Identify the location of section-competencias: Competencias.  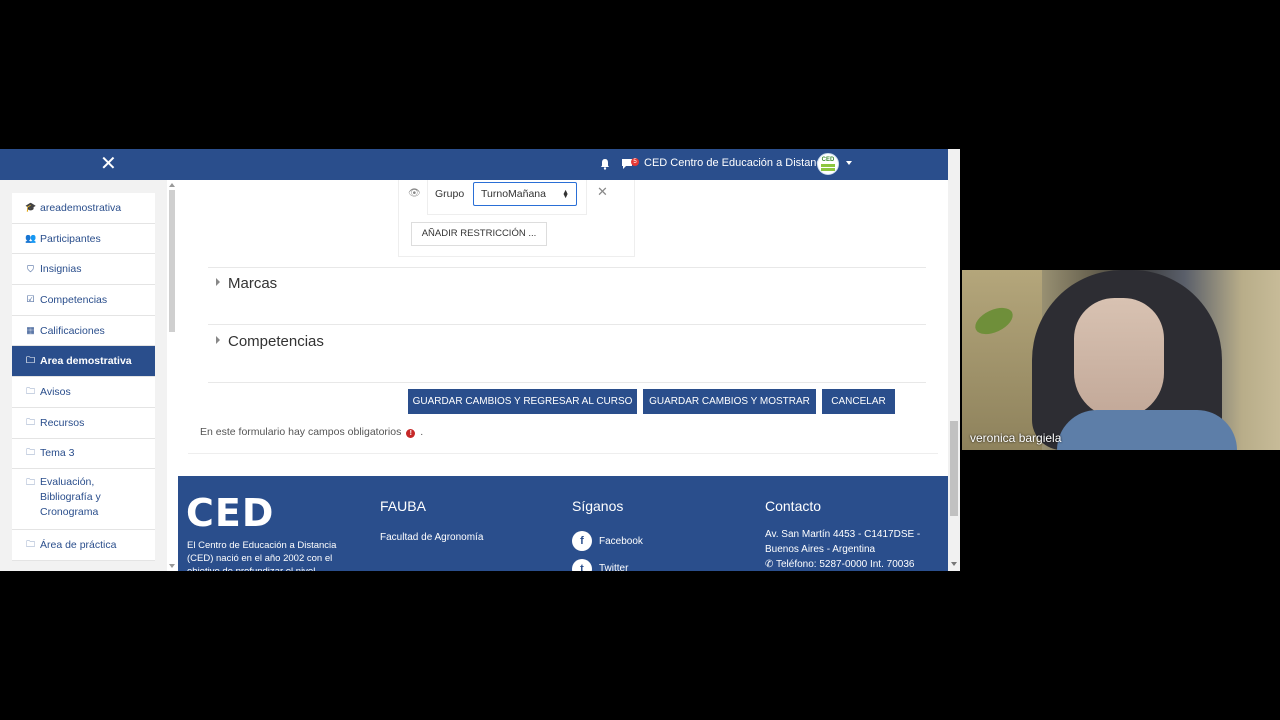
(270, 341).